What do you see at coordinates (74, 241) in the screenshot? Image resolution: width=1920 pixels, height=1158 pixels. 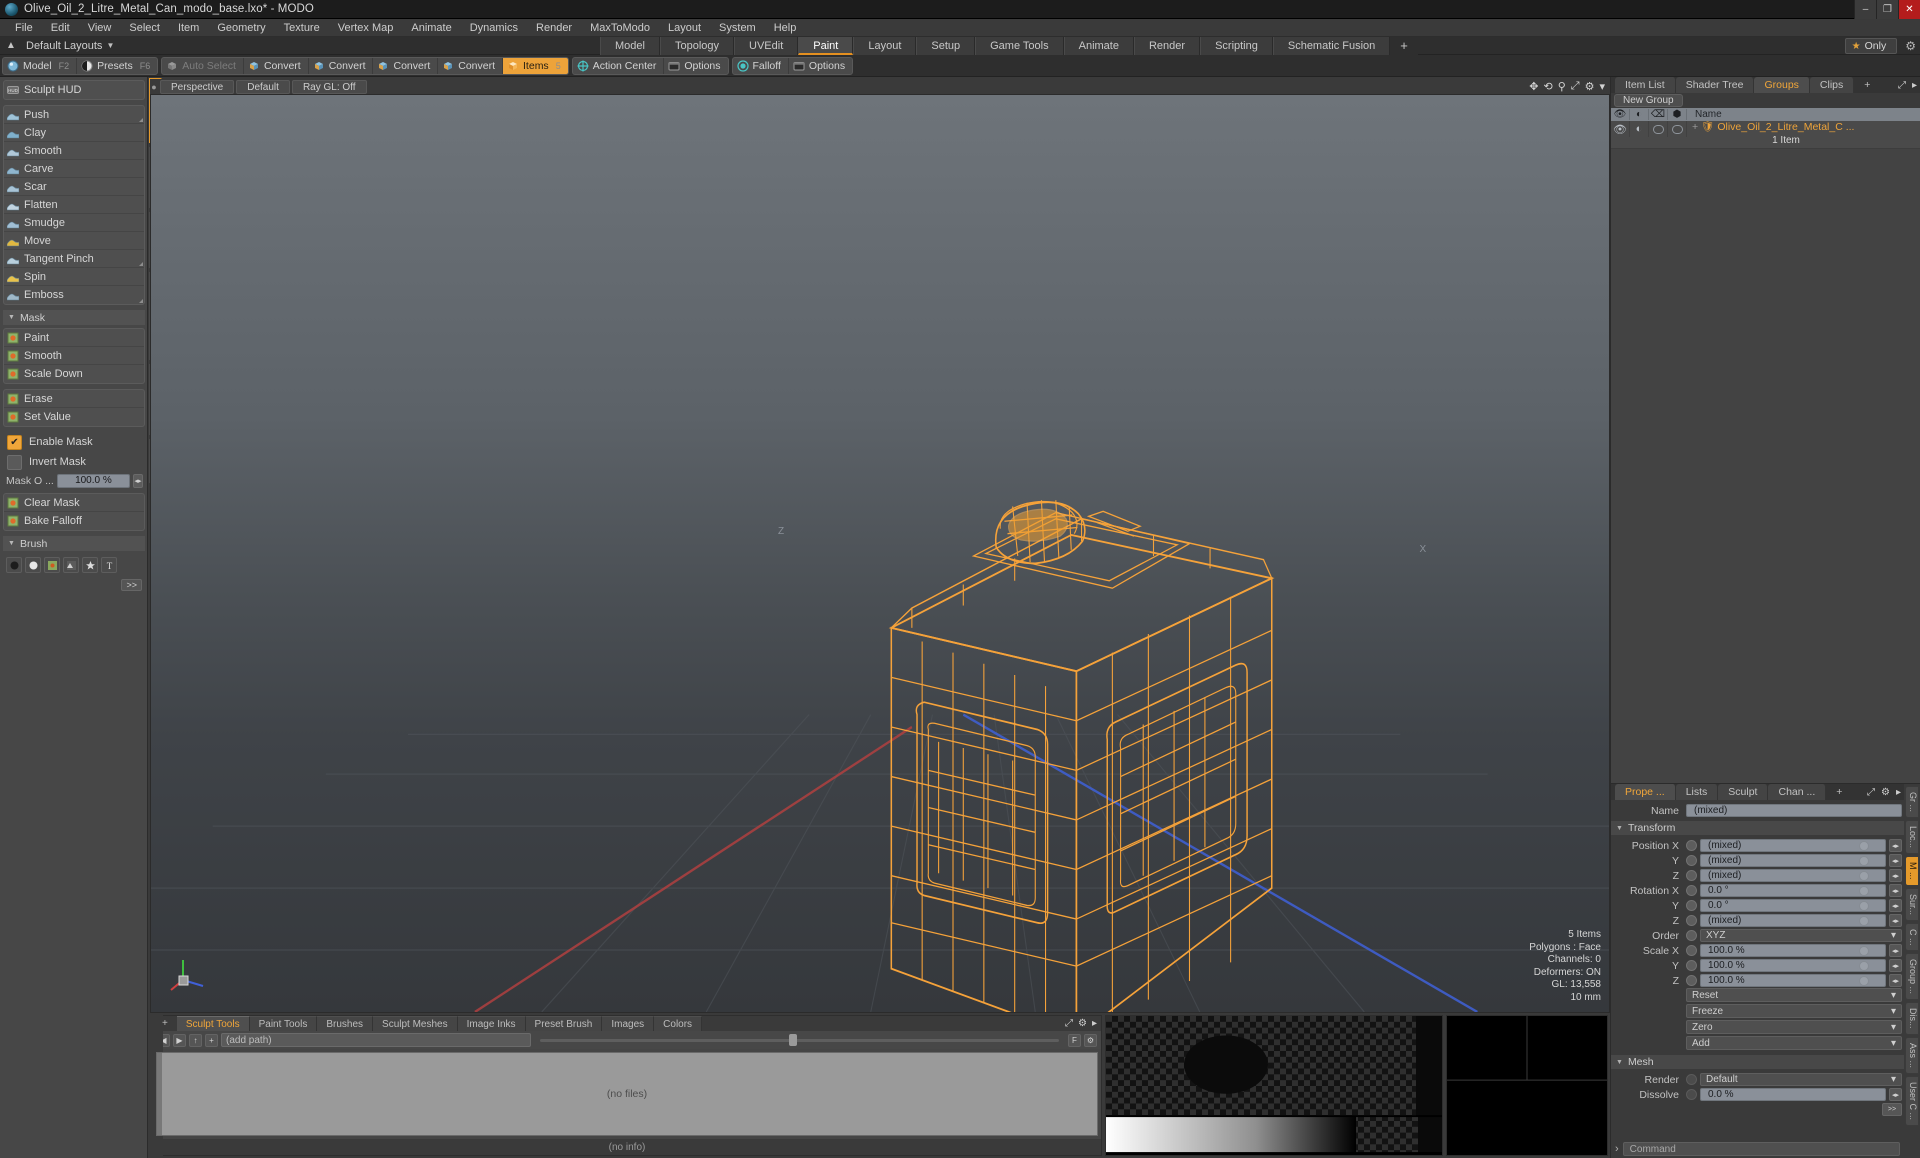 I see `sculpt-tool-move: Move` at bounding box center [74, 241].